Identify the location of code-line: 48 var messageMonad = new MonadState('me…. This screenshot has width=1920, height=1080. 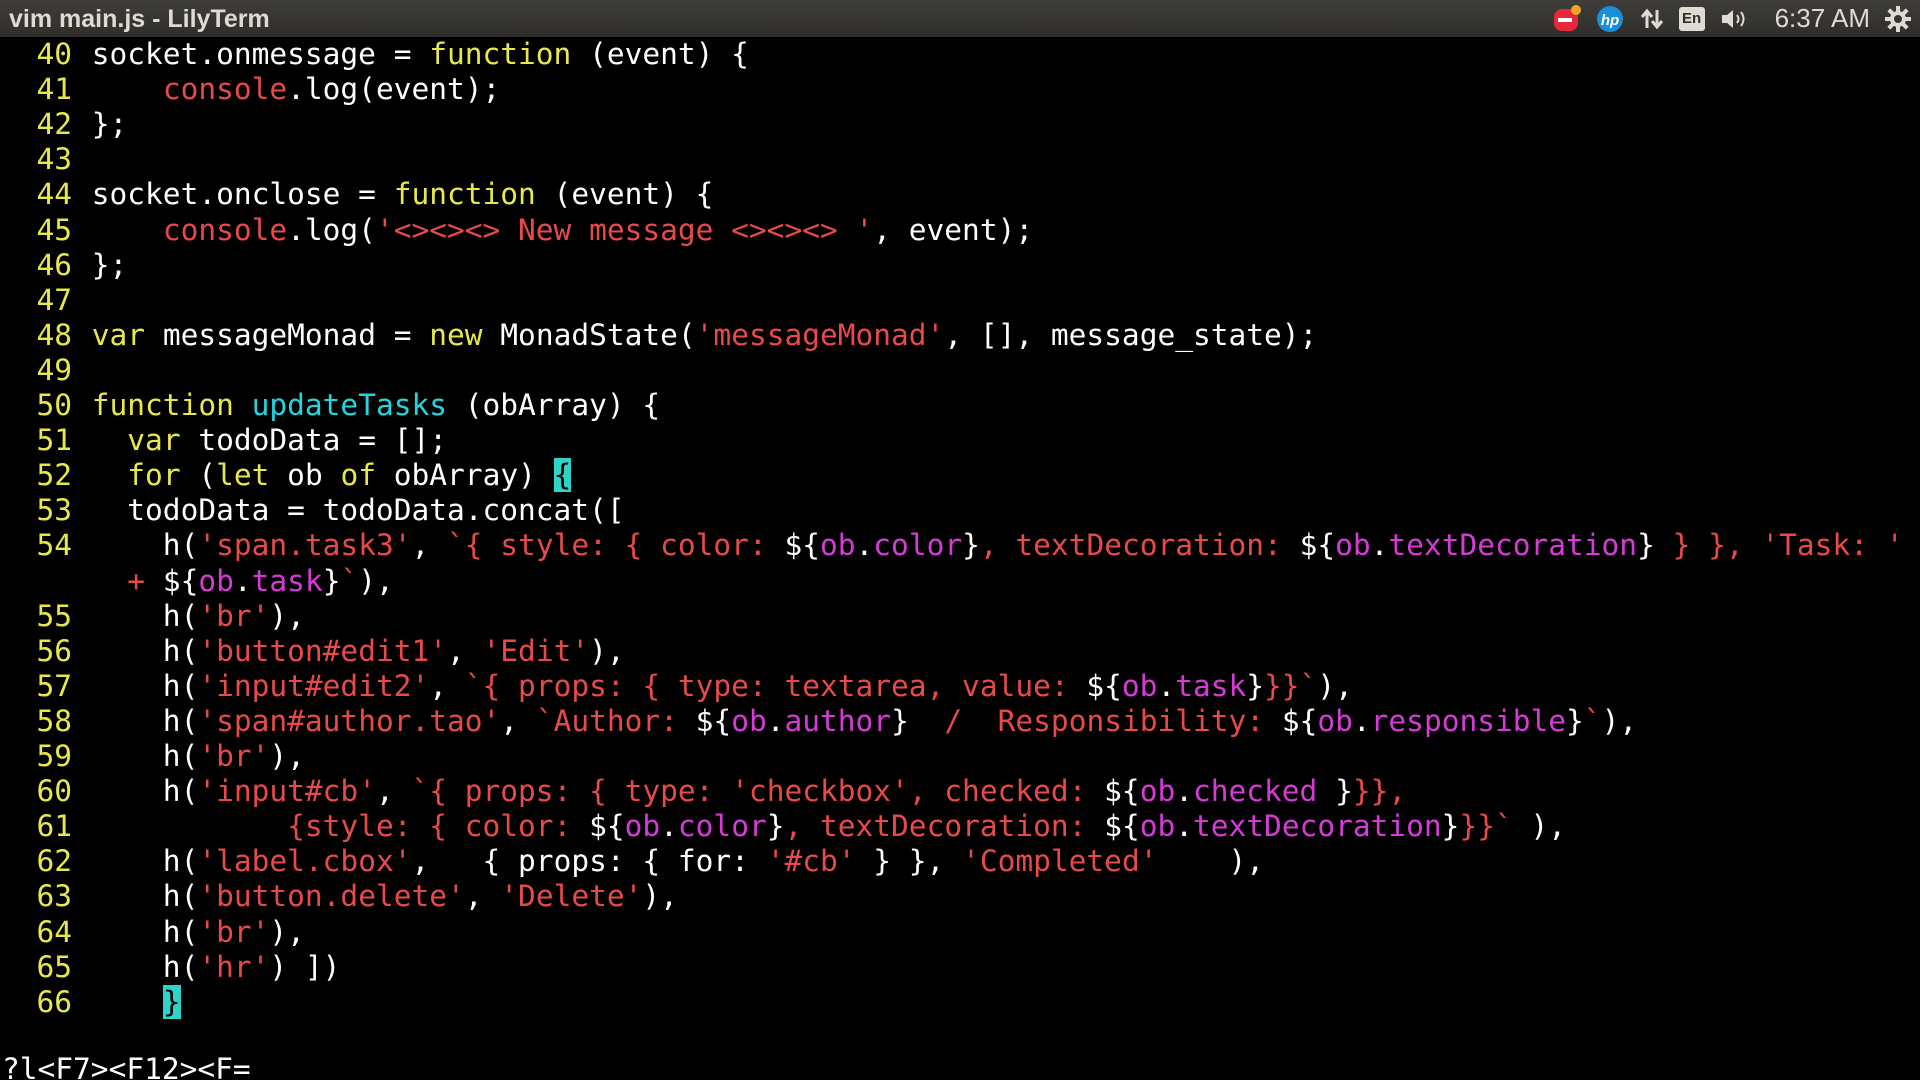
(658, 335).